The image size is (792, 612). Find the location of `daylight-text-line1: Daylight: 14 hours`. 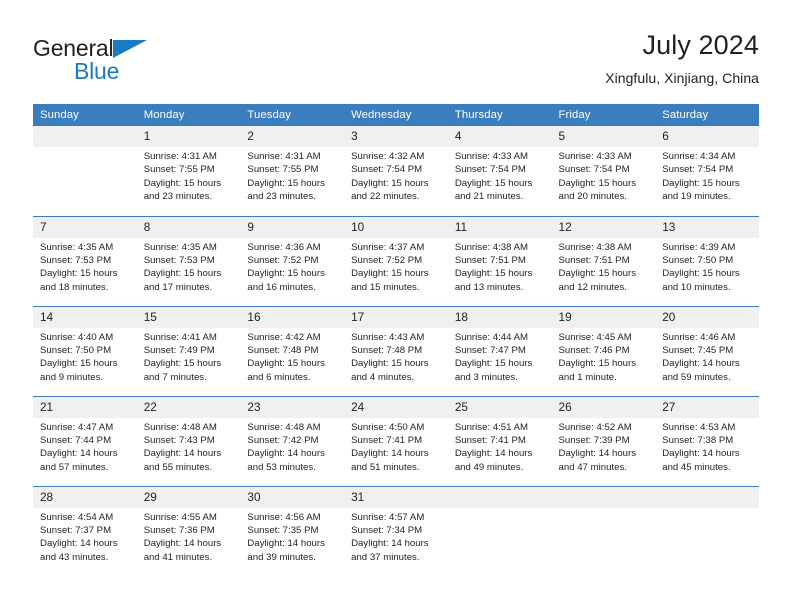

daylight-text-line1: Daylight: 14 hours is located at coordinates (182, 544).